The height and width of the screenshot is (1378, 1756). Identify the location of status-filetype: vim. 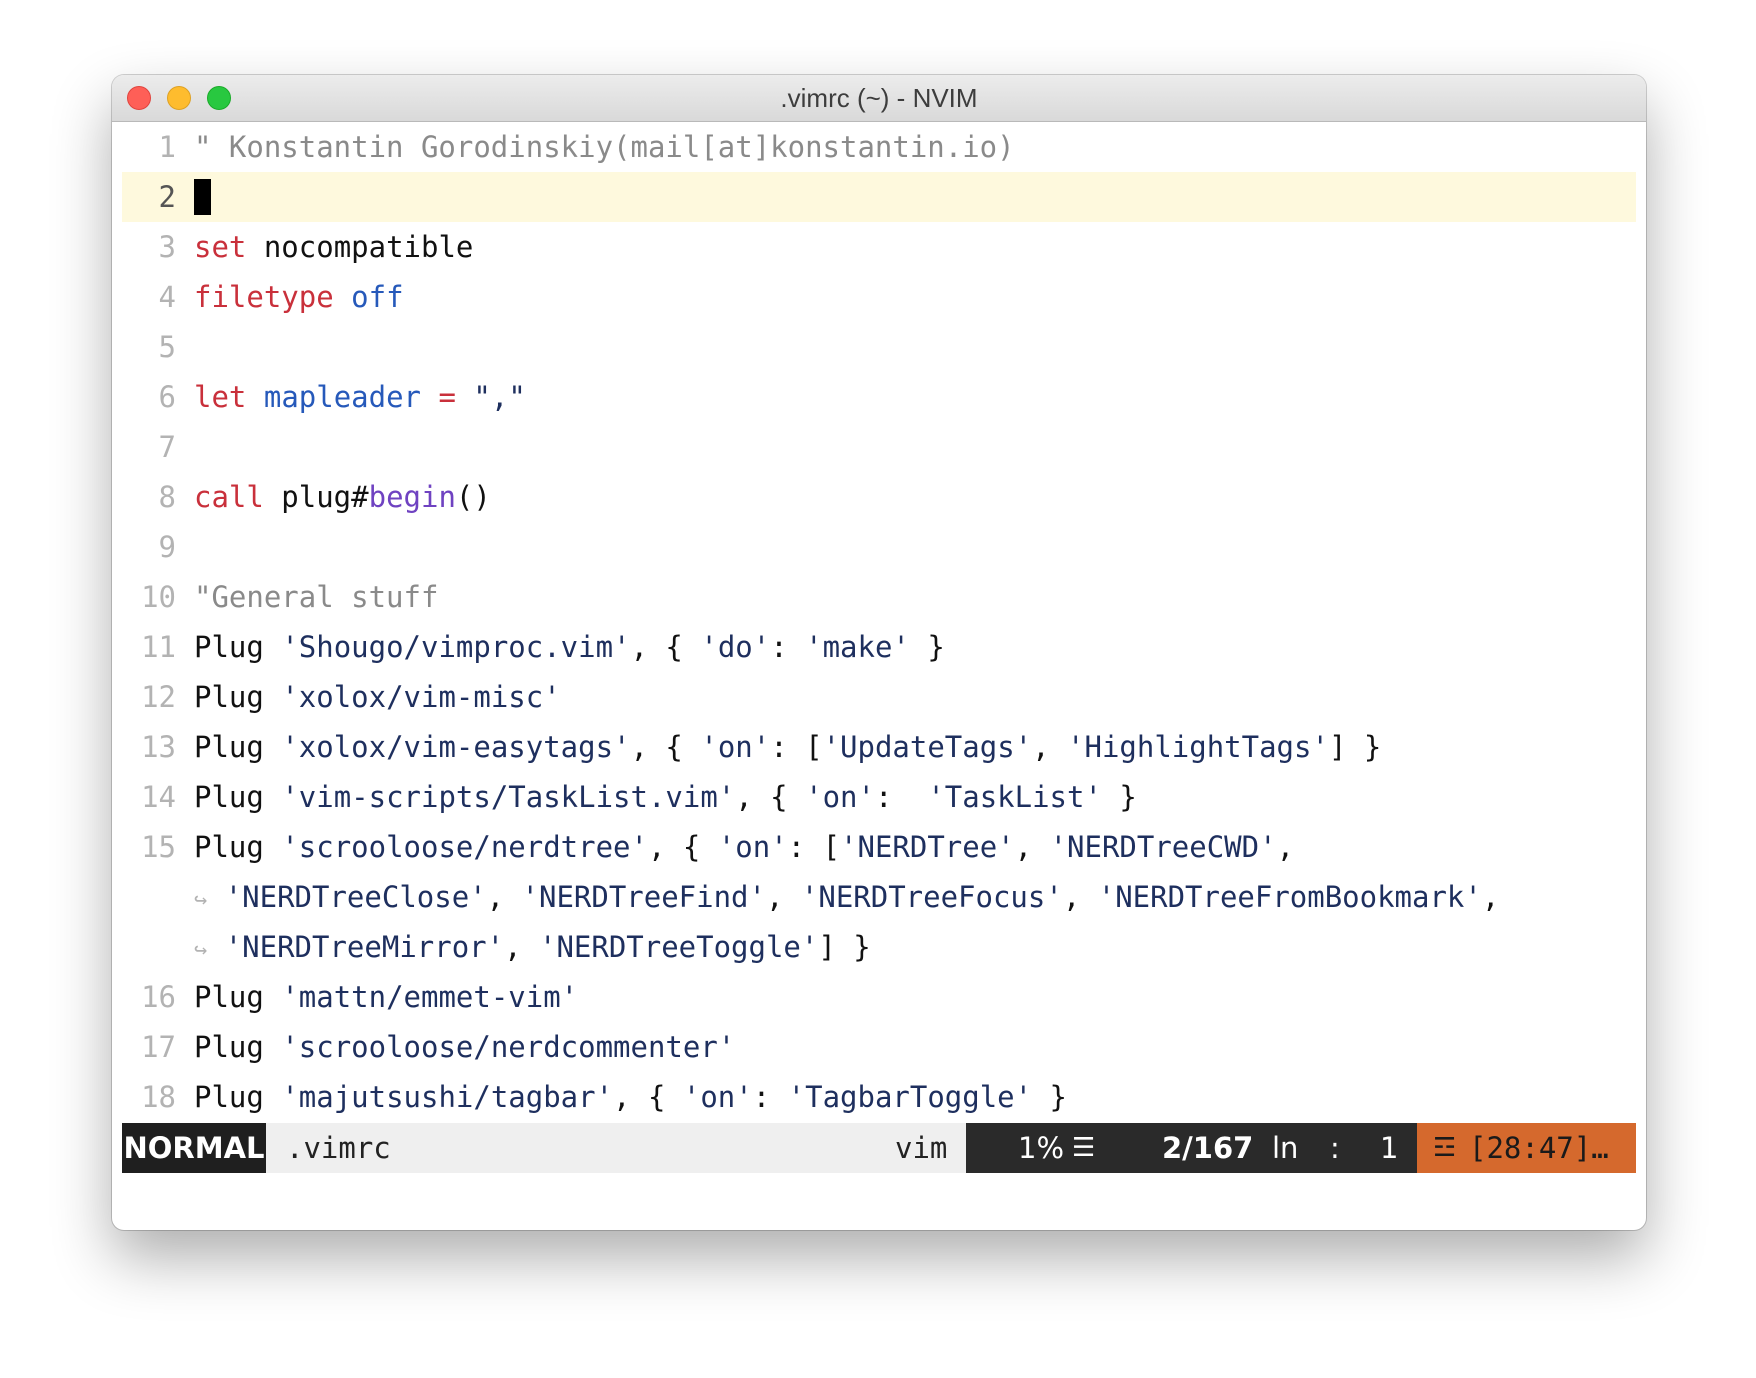
(921, 1148).